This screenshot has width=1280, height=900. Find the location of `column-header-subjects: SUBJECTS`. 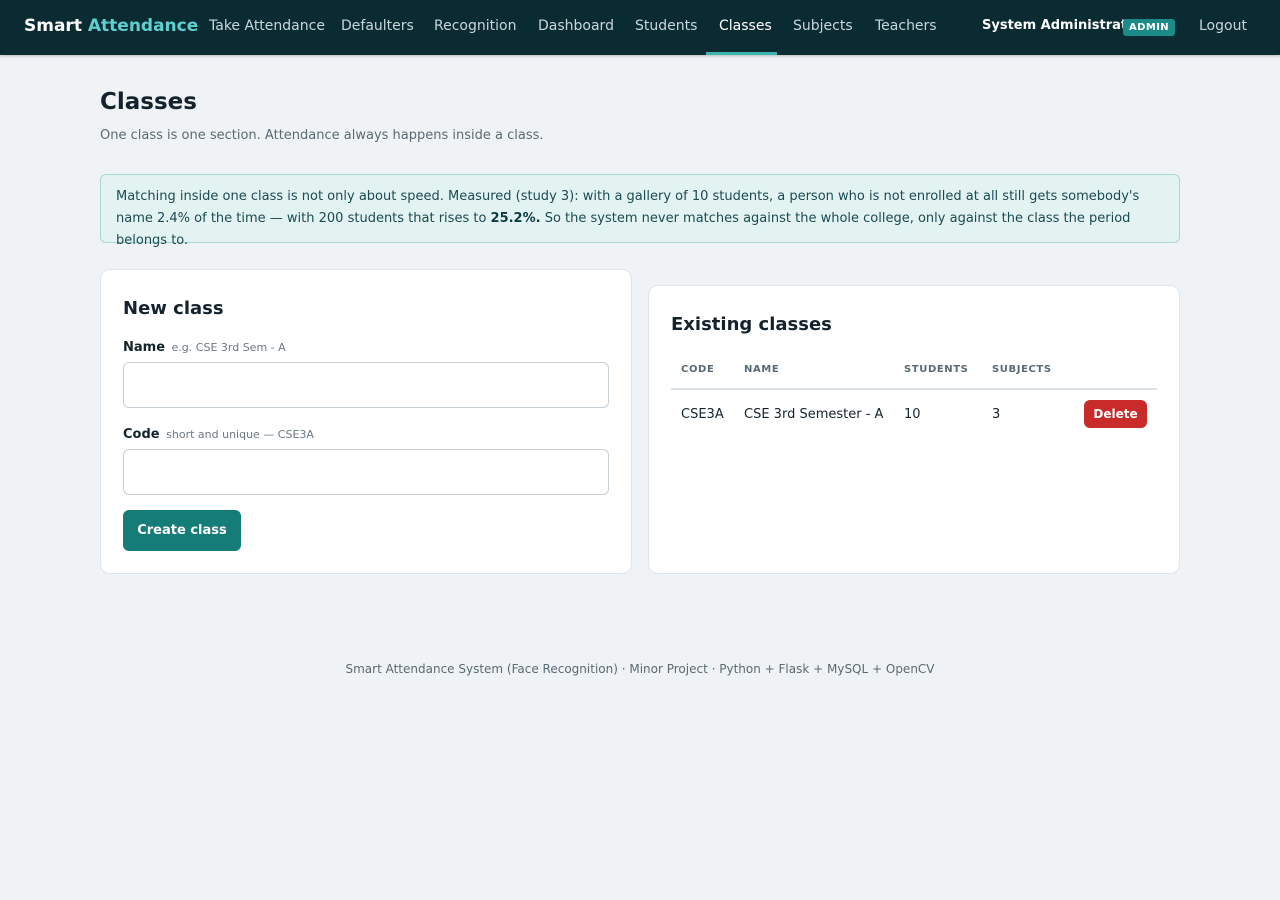

column-header-subjects: SUBJECTS is located at coordinates (1022, 369).